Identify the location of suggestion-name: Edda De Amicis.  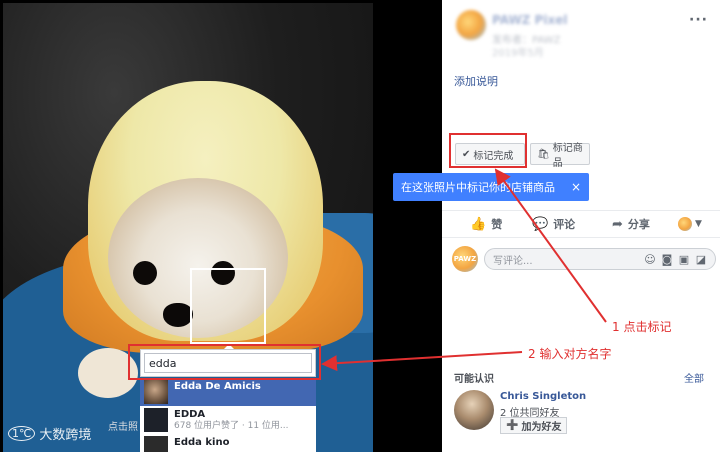
(217, 386).